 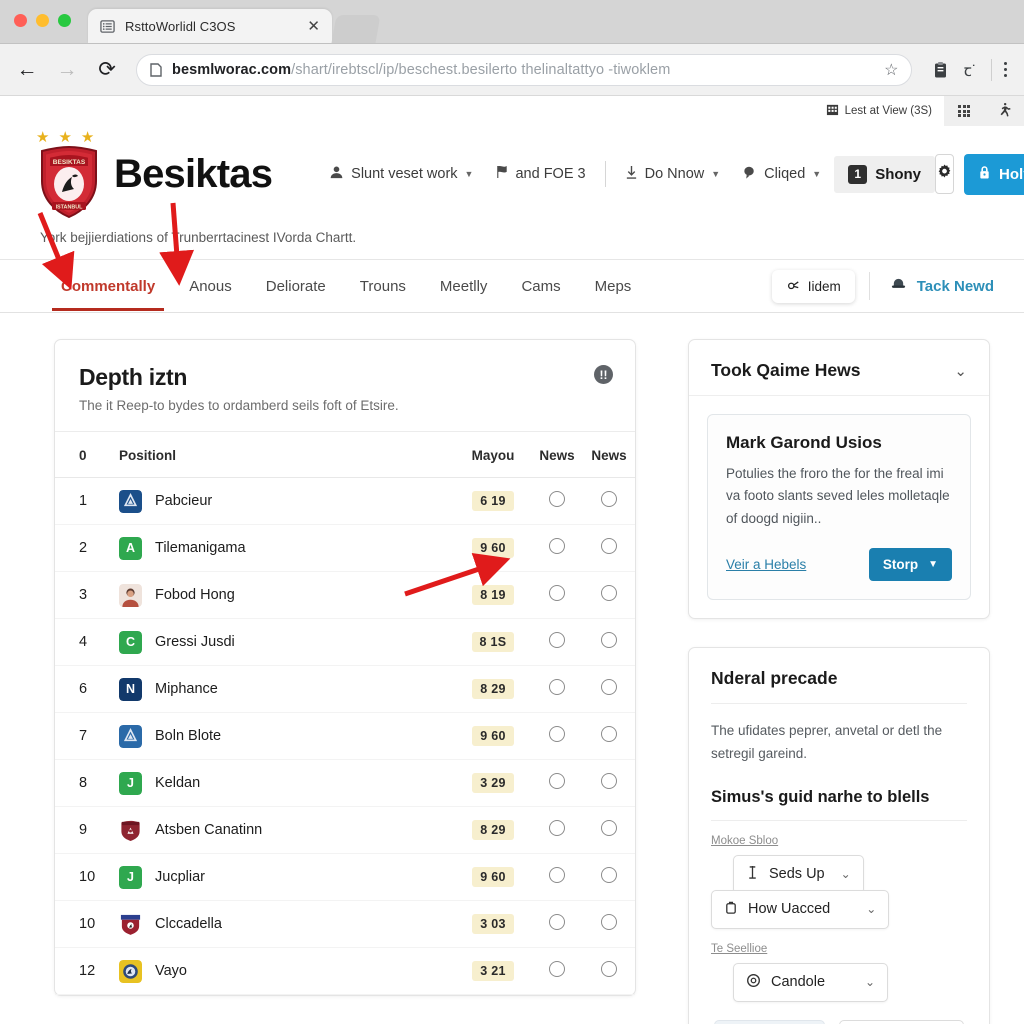 What do you see at coordinates (210, 286) in the screenshot?
I see `tab-anous: Anous` at bounding box center [210, 286].